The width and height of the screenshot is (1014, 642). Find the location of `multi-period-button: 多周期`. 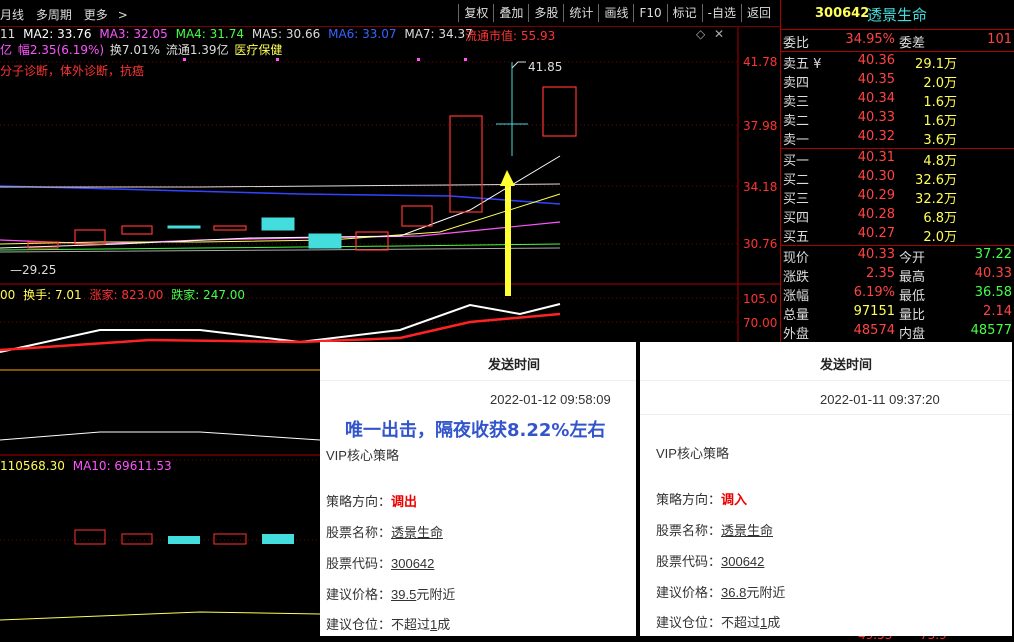

multi-period-button: 多周期 is located at coordinates (54, 15).